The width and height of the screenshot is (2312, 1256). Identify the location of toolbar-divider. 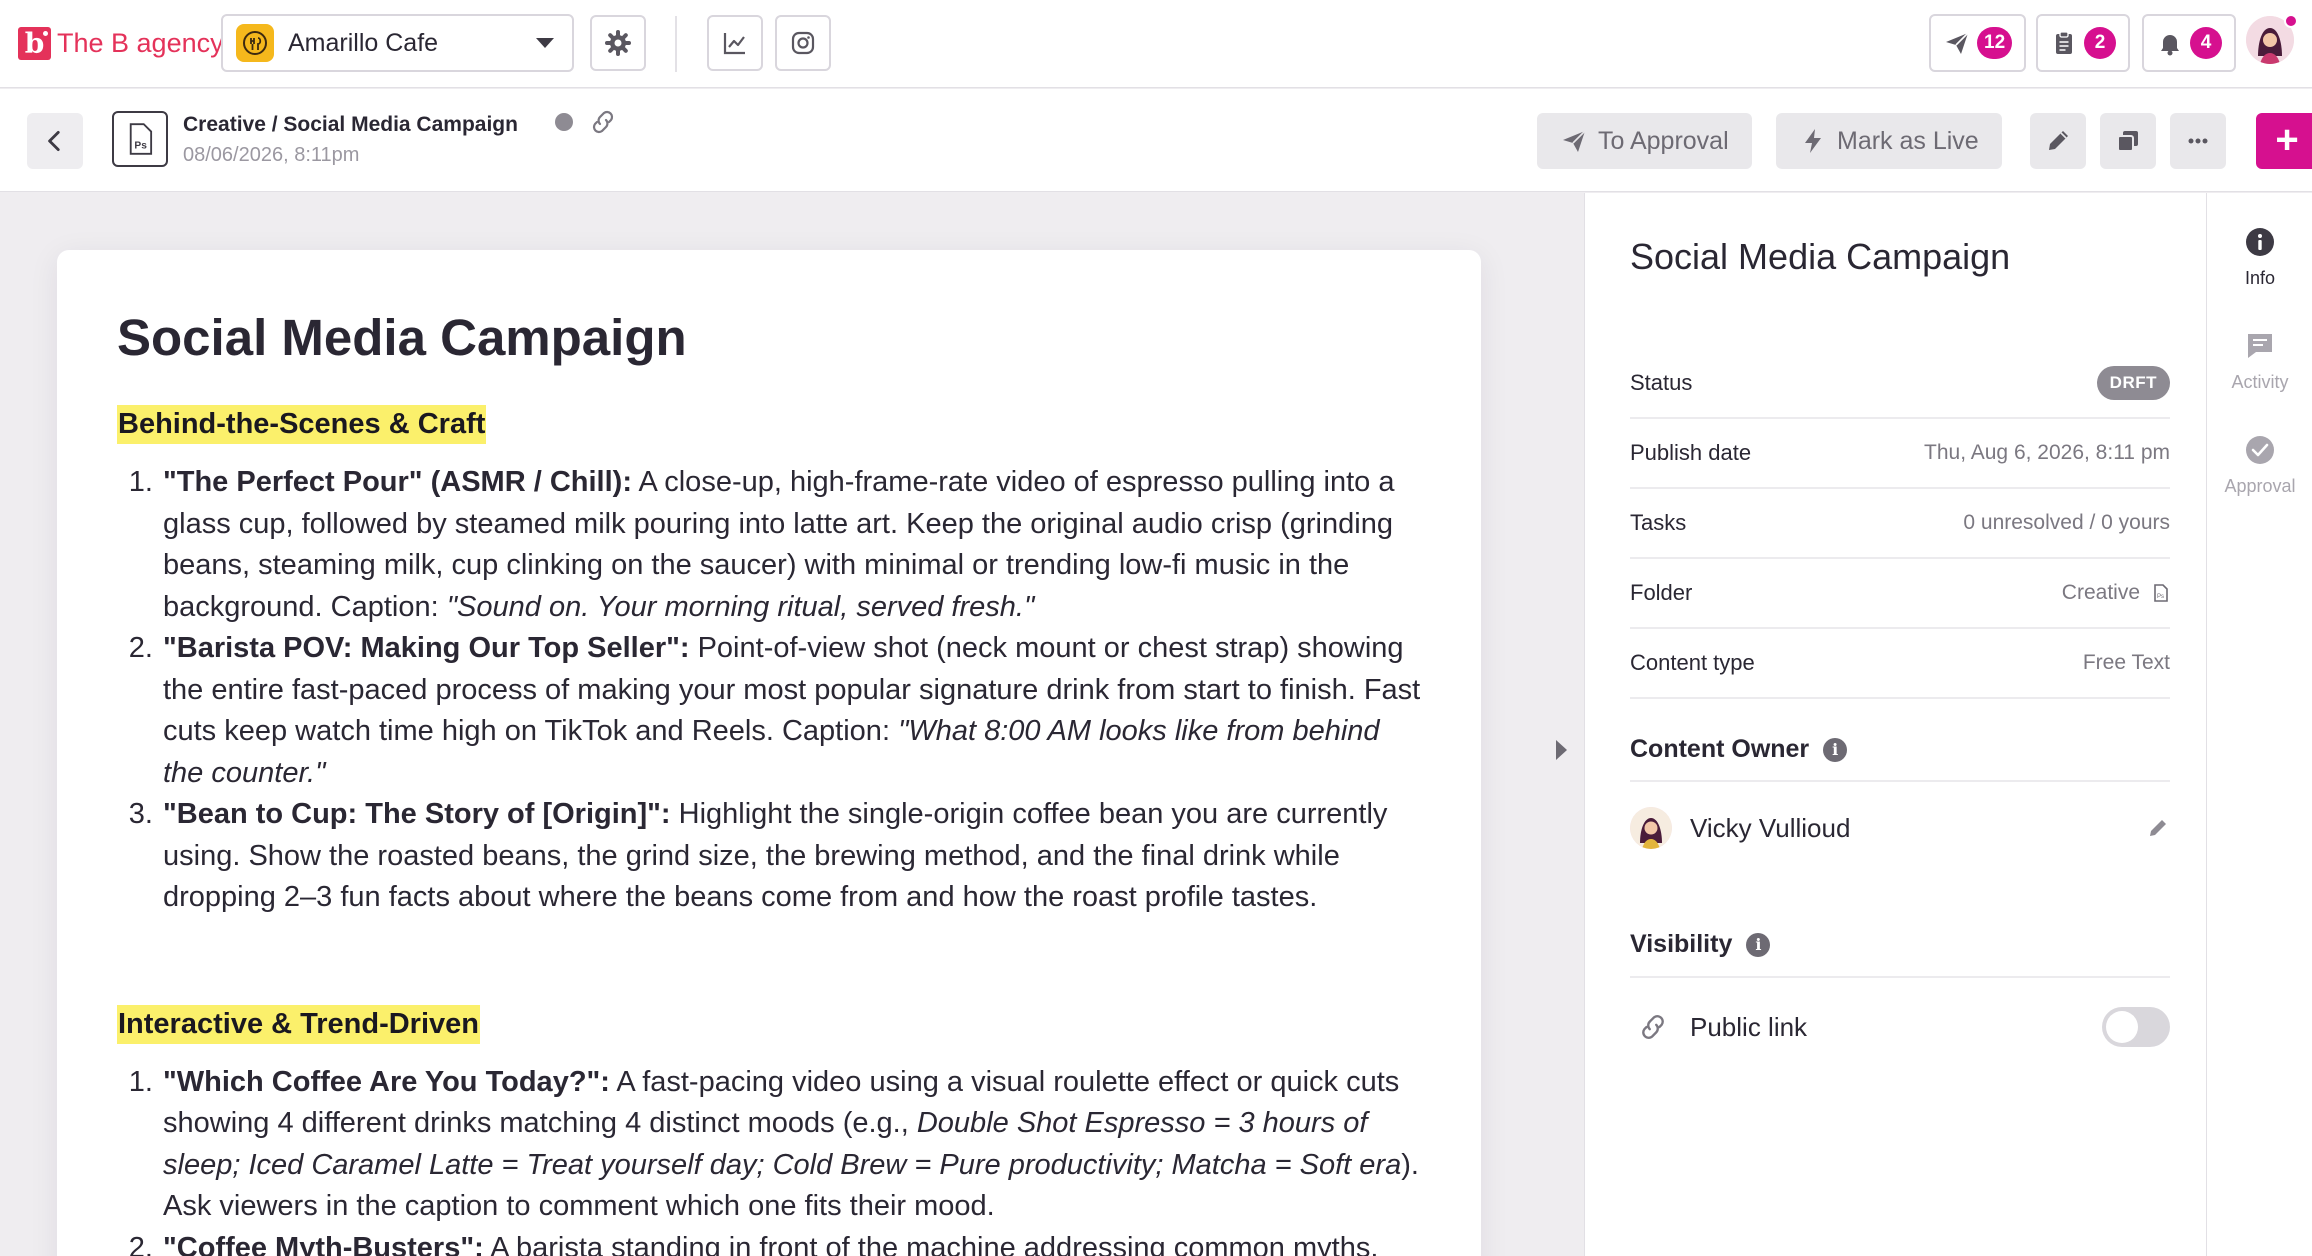
(676, 44).